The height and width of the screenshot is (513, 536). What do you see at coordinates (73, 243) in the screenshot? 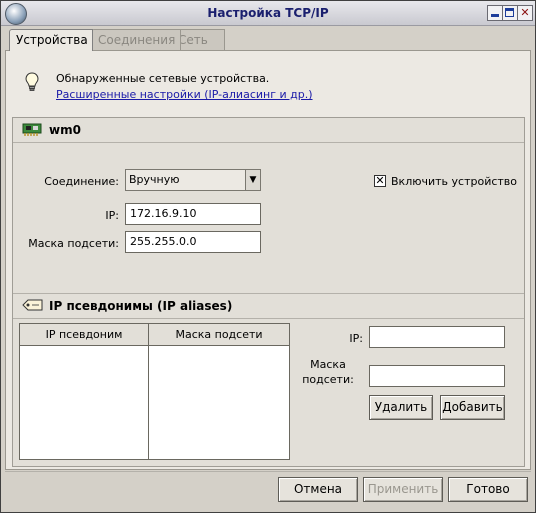
I see `subnet-mask-label: Маска подсети:` at bounding box center [73, 243].